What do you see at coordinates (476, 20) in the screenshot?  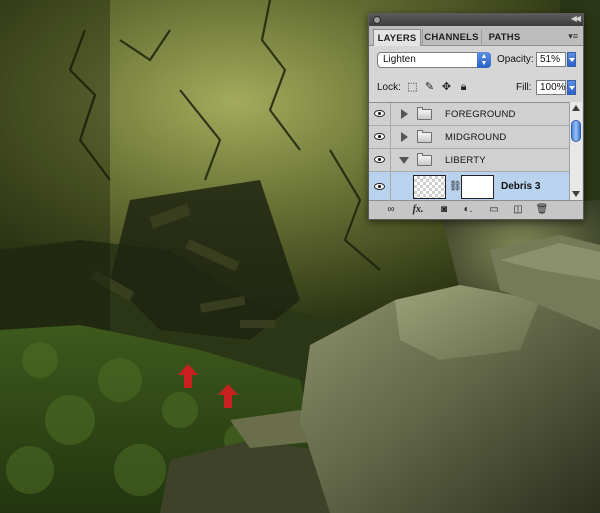 I see `panel-titlebar: ◀◀` at bounding box center [476, 20].